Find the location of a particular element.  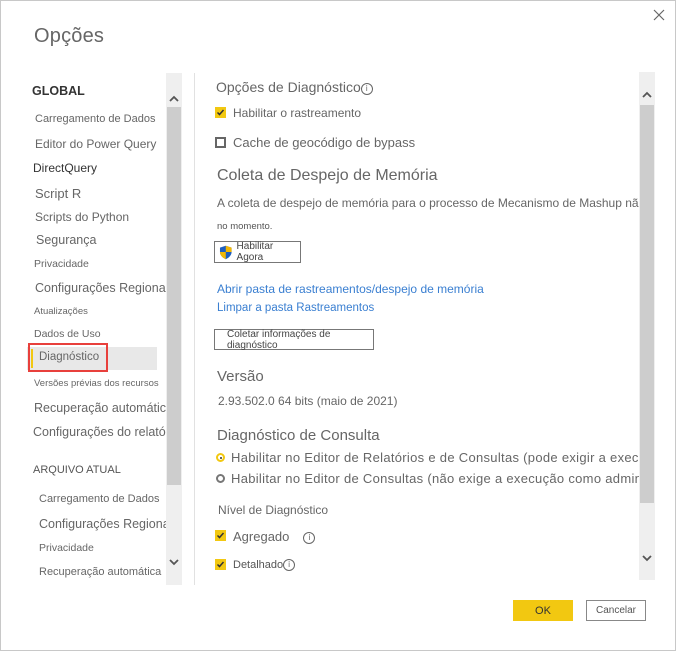

section-title-text: Opções de Diagnóstico is located at coordinates (288, 87).